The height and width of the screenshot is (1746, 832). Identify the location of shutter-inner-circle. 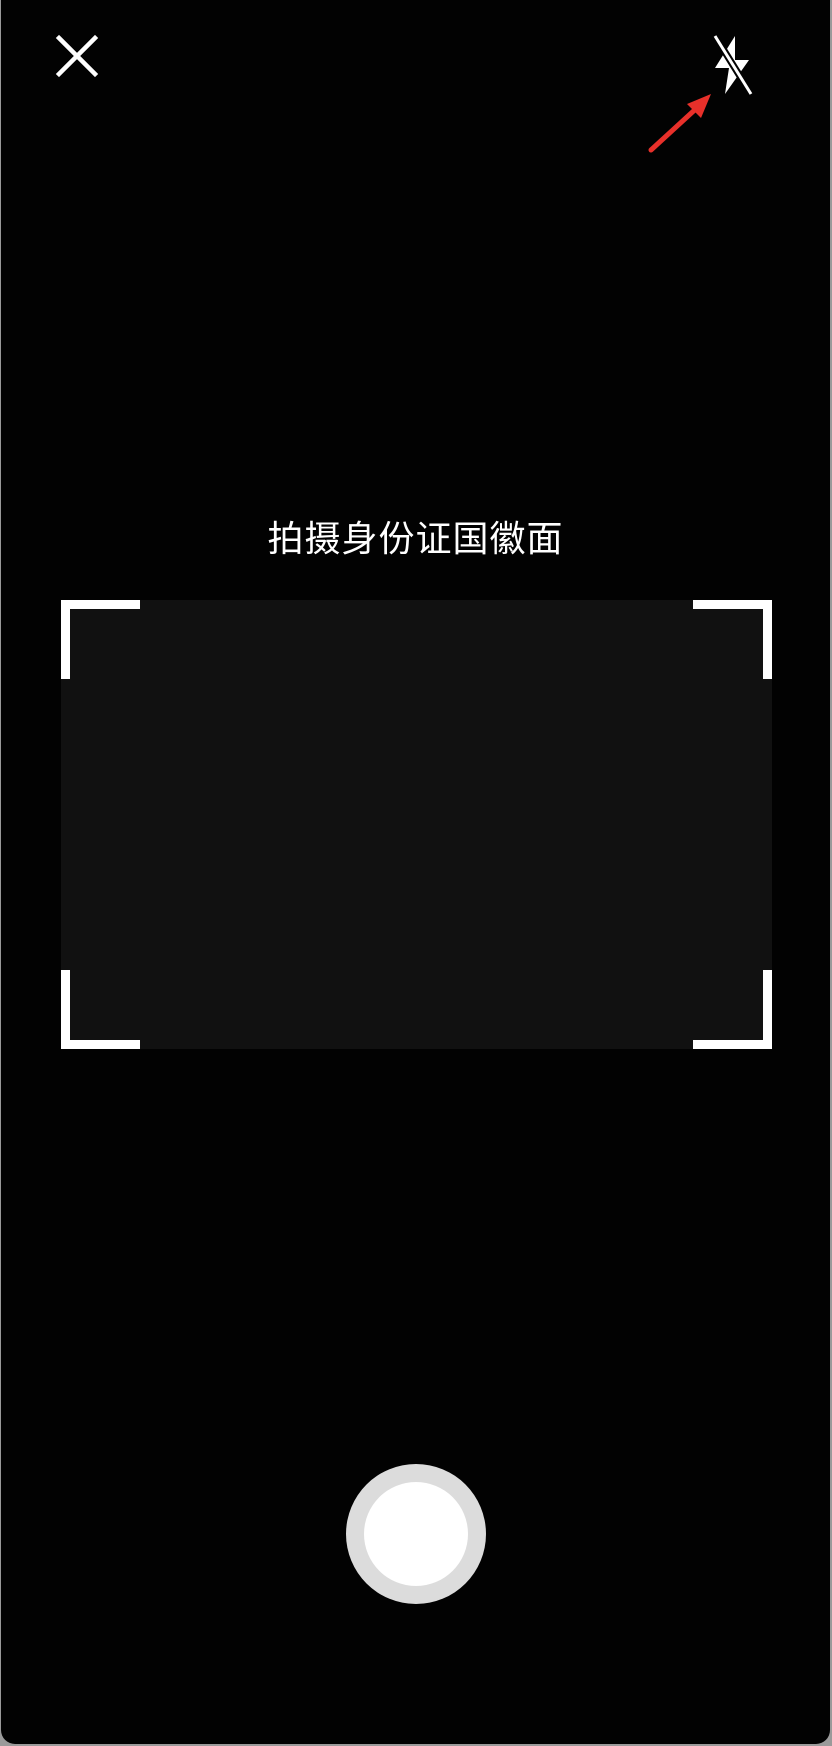
(416, 1534).